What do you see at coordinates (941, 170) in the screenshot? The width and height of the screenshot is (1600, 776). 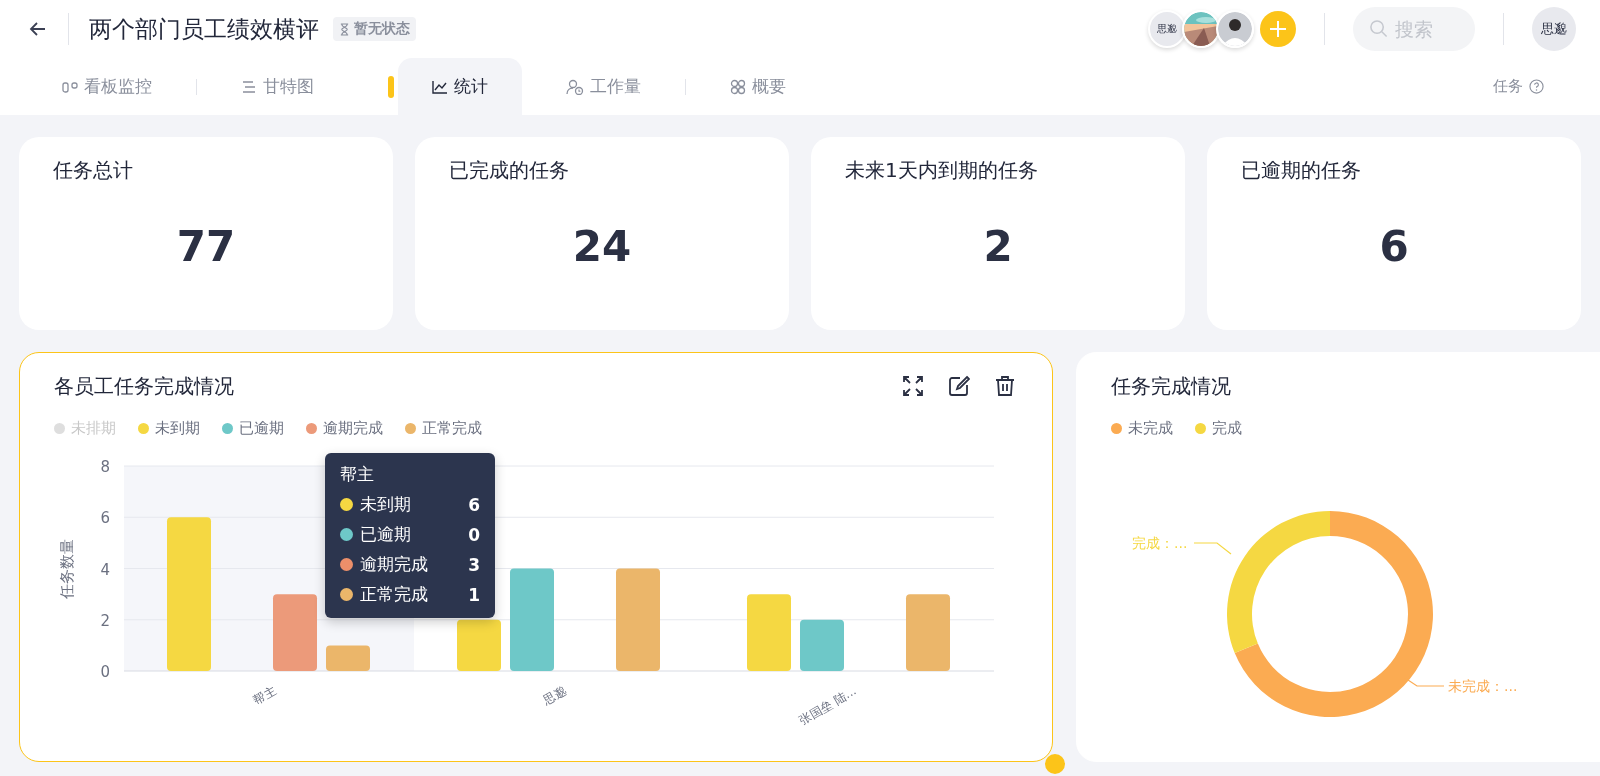 I see `stat-title: 未来1天内到期的任务` at bounding box center [941, 170].